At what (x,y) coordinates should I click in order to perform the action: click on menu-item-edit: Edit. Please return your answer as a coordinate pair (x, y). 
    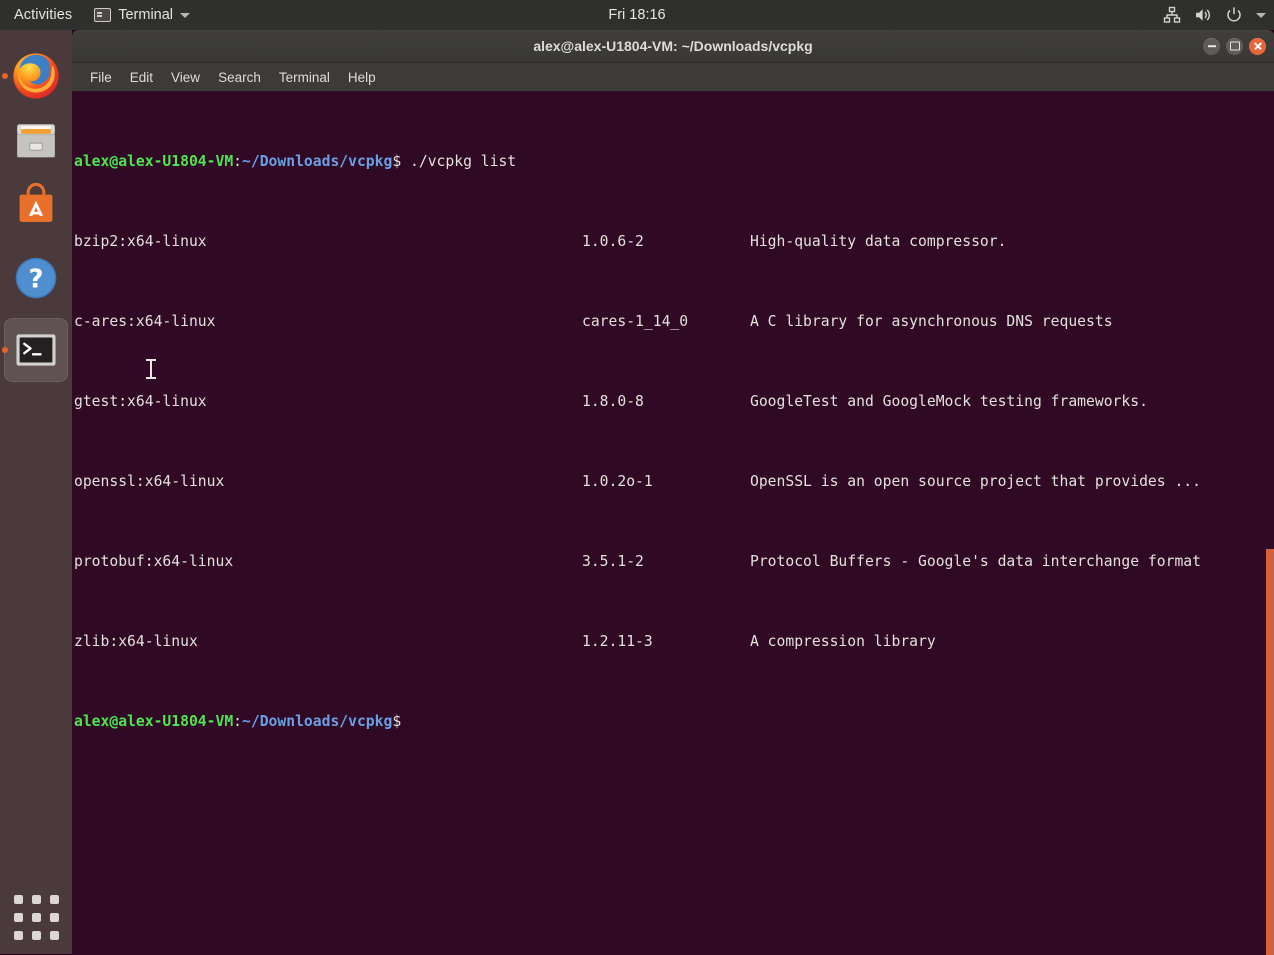
    Looking at the image, I should click on (141, 77).